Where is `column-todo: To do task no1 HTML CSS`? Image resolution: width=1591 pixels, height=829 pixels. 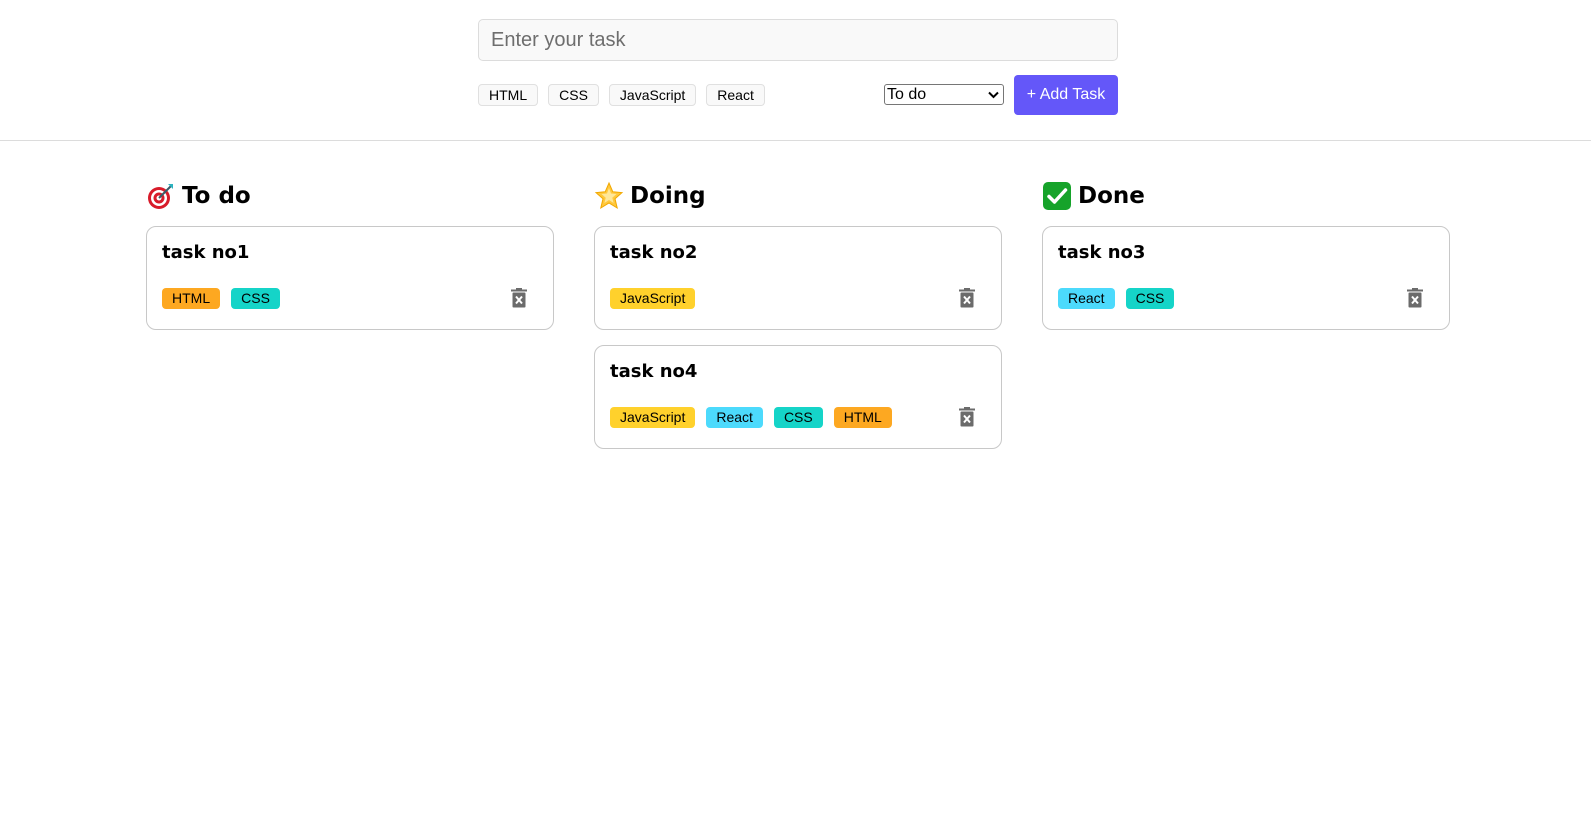
column-todo: To do task no1 HTML CSS is located at coordinates (350, 321).